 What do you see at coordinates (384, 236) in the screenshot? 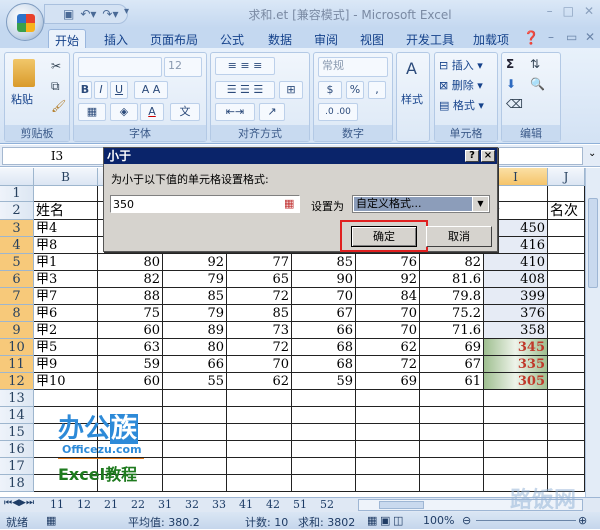
I see `ok-button: 确定` at bounding box center [384, 236].